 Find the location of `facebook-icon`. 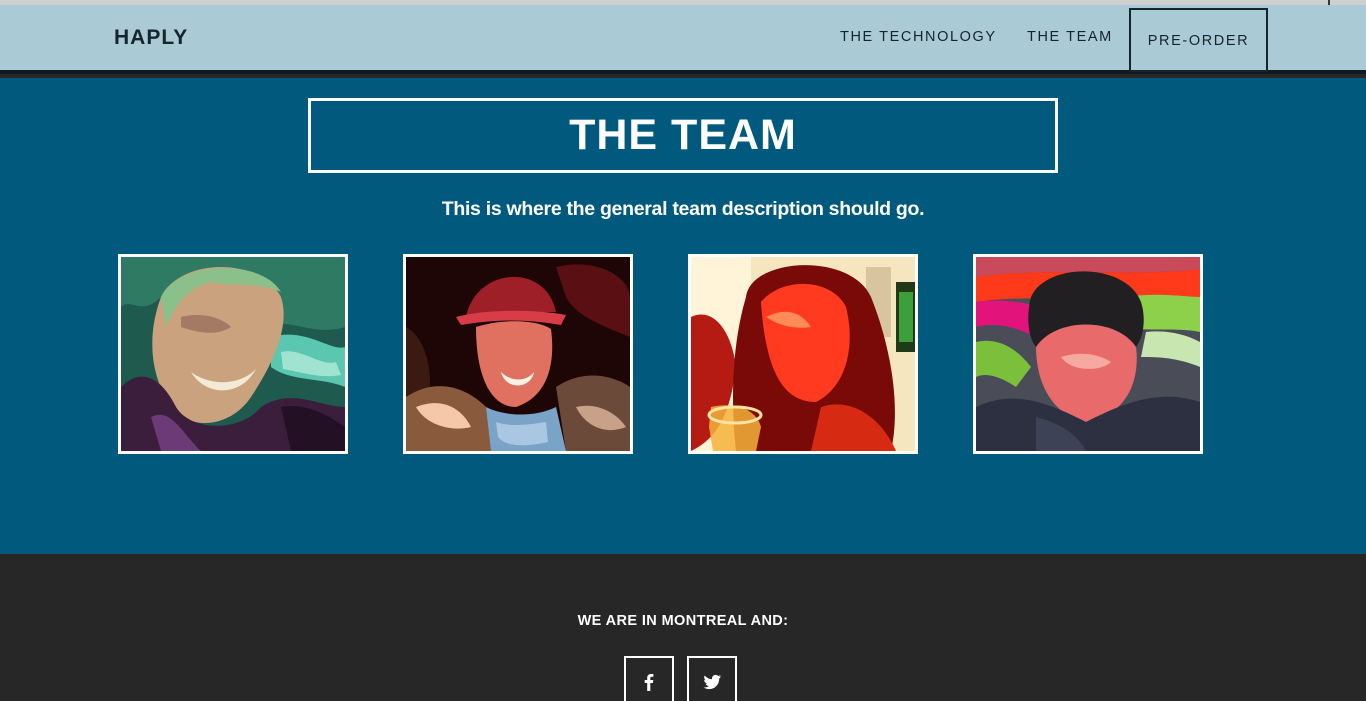

facebook-icon is located at coordinates (649, 682).